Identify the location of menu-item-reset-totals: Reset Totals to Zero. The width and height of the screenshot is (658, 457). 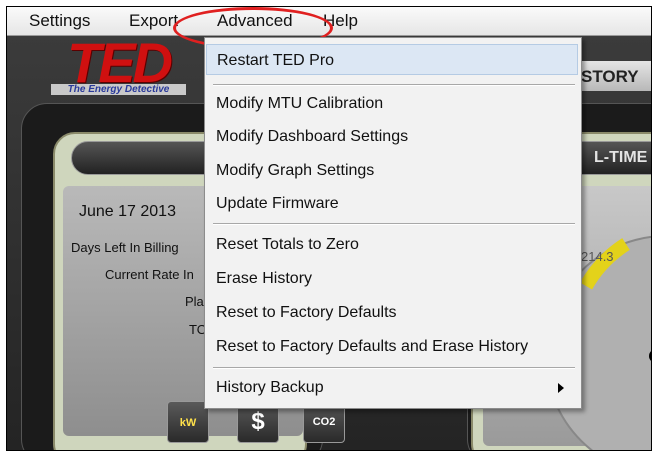
(392, 244).